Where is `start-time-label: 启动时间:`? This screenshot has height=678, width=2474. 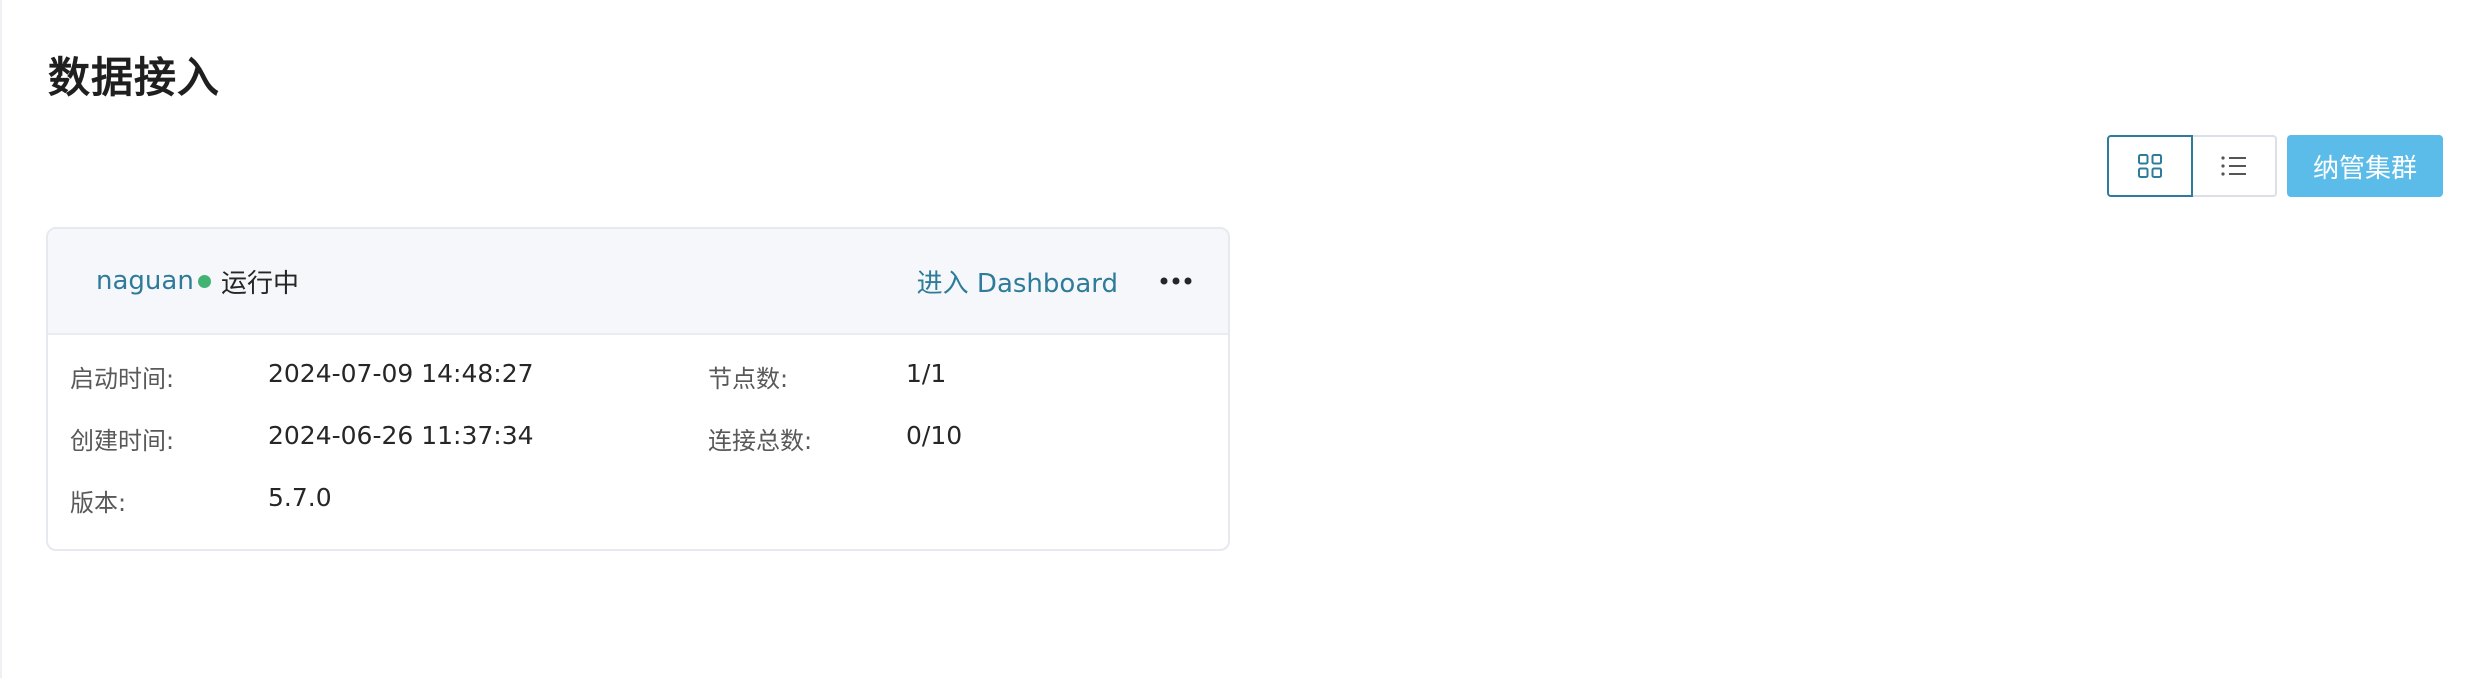
start-time-label: 启动时间: is located at coordinates (122, 379).